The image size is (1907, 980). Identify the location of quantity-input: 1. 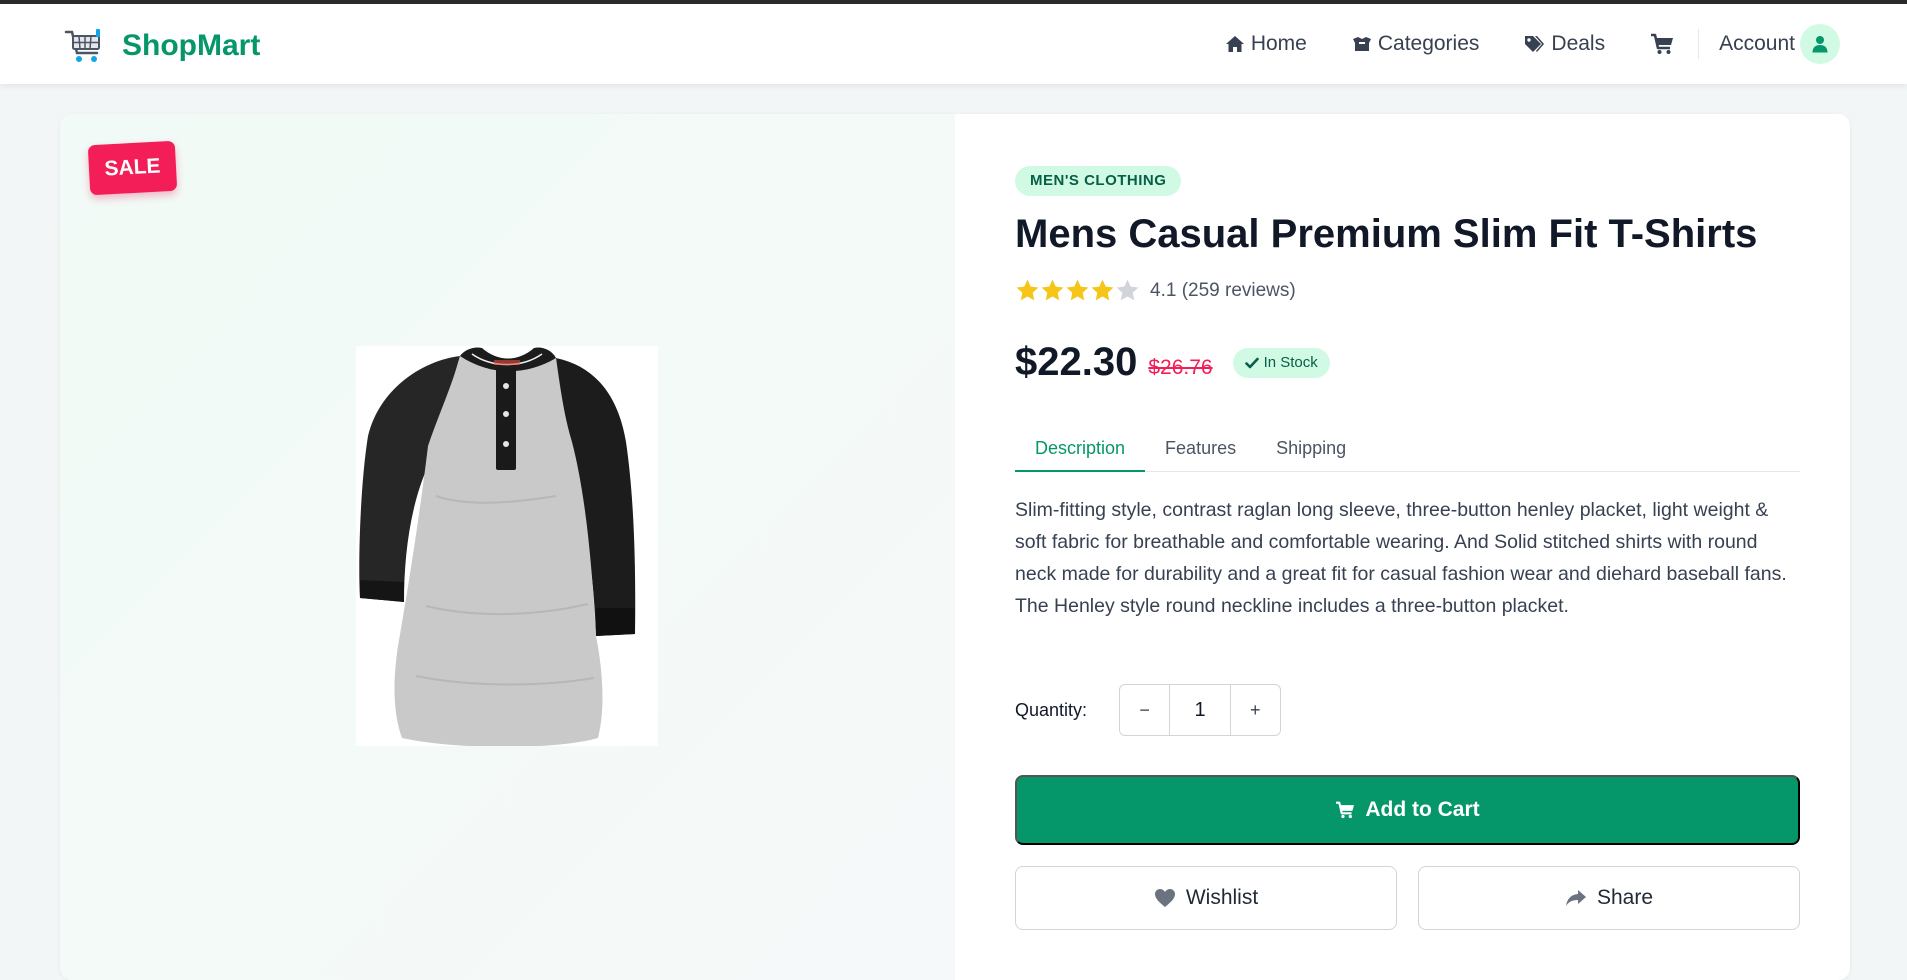
(1200, 710).